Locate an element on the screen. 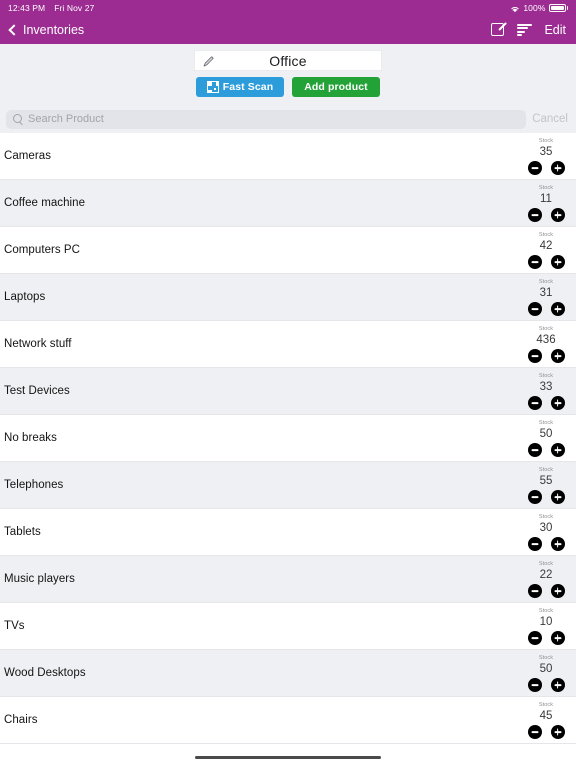 This screenshot has width=576, height=768. back-button: Inventories is located at coordinates (46, 30).